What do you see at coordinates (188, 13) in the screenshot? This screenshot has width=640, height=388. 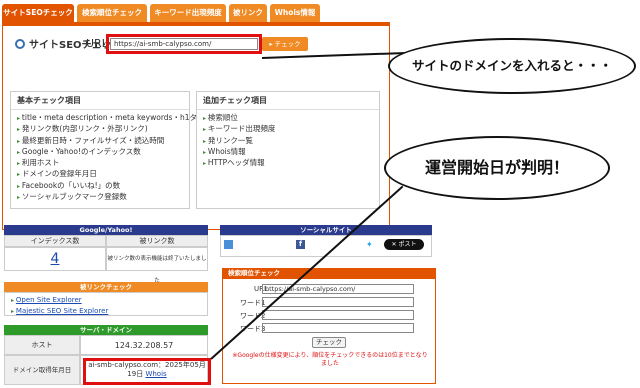 I see `tab-keyword-frequency: キーワード出現頻度` at bounding box center [188, 13].